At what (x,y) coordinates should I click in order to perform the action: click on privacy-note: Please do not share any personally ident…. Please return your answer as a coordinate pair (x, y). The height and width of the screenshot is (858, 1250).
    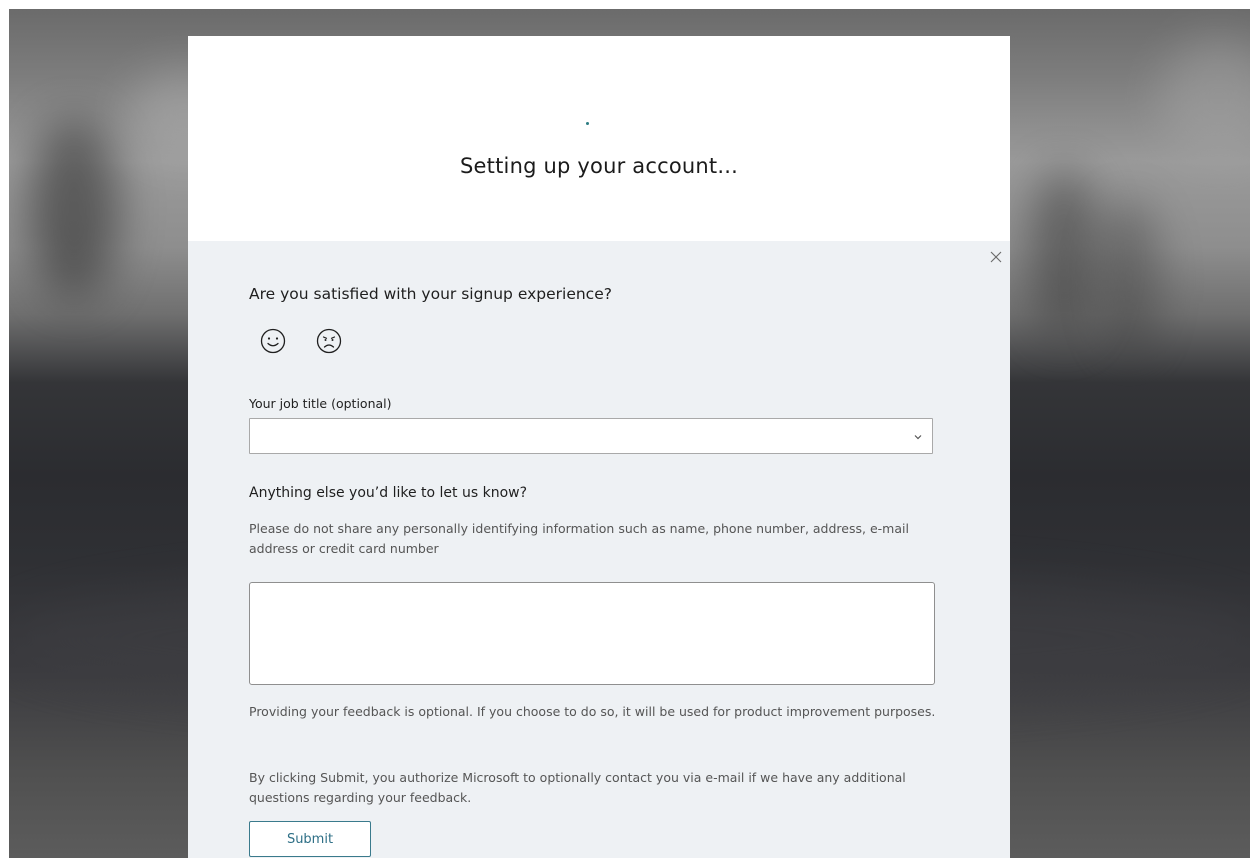
    Looking at the image, I should click on (579, 538).